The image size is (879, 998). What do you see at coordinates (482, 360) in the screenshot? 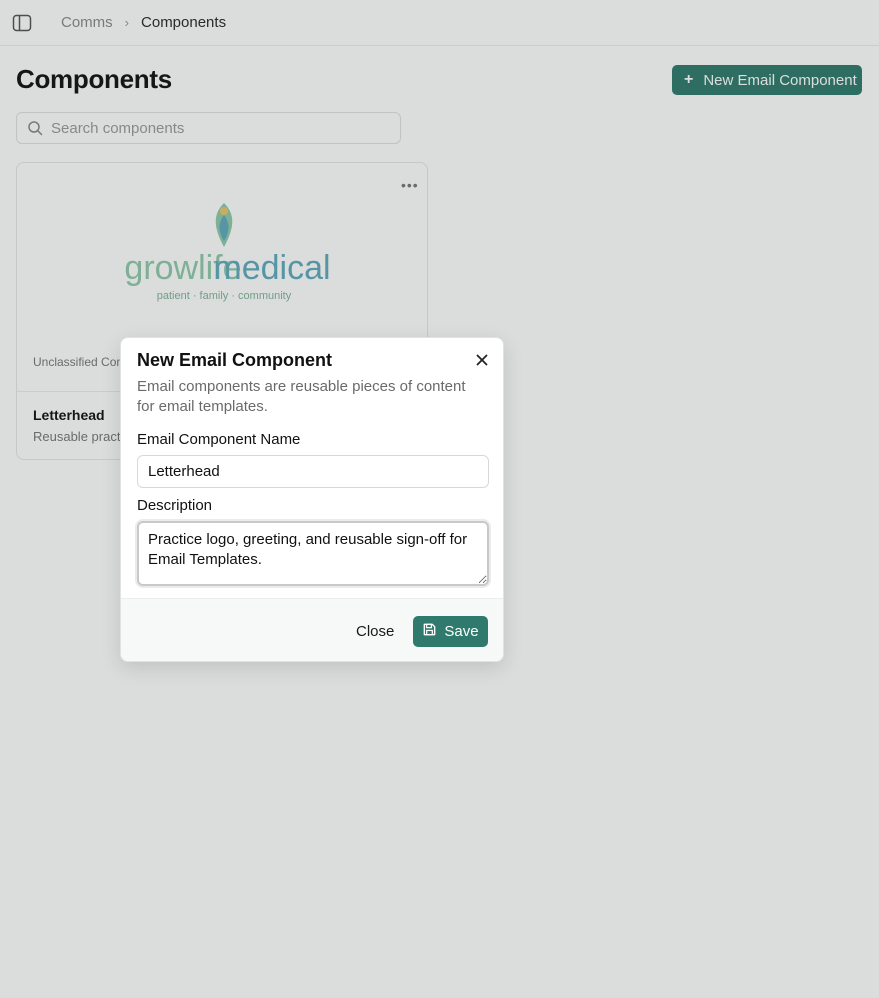
I see `close-icon` at bounding box center [482, 360].